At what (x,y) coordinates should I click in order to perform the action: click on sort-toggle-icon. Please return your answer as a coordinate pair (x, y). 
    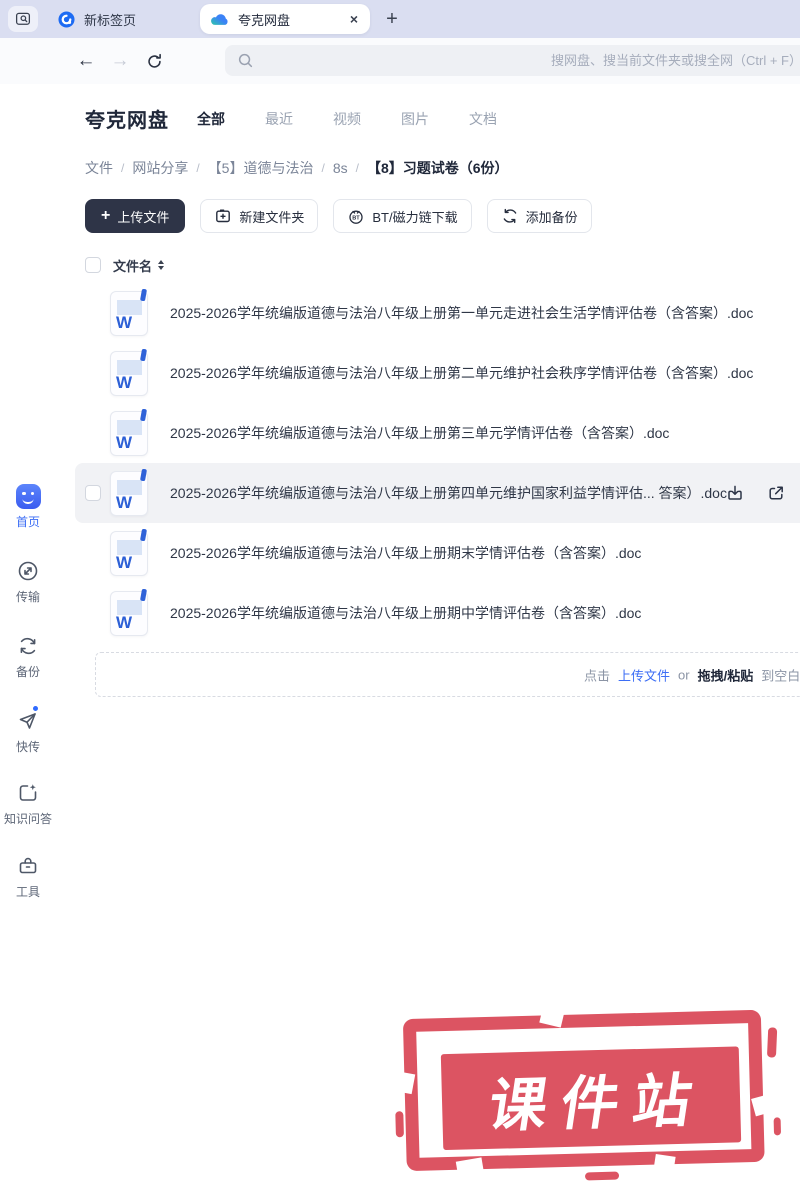
    Looking at the image, I should click on (161, 265).